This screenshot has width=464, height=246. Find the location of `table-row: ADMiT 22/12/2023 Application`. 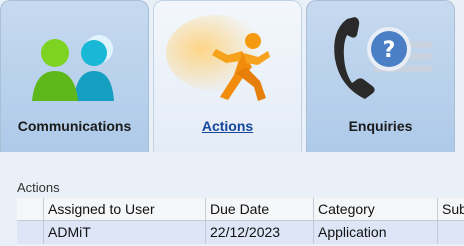

table-row: ADMiT 22/12/2023 Application is located at coordinates (240, 232).